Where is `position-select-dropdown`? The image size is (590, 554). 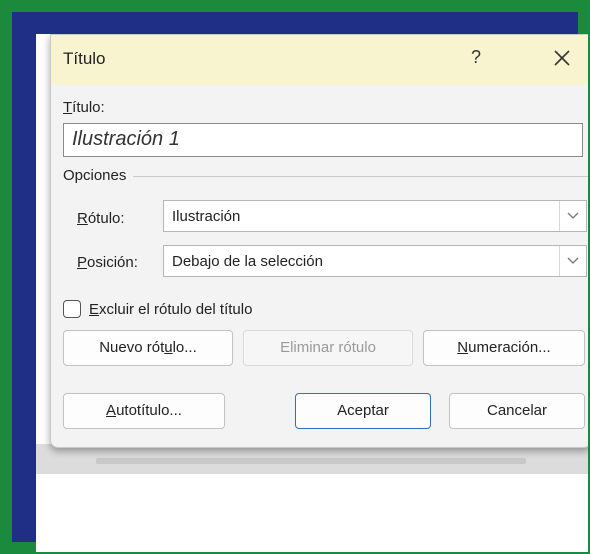 position-select-dropdown is located at coordinates (572, 261).